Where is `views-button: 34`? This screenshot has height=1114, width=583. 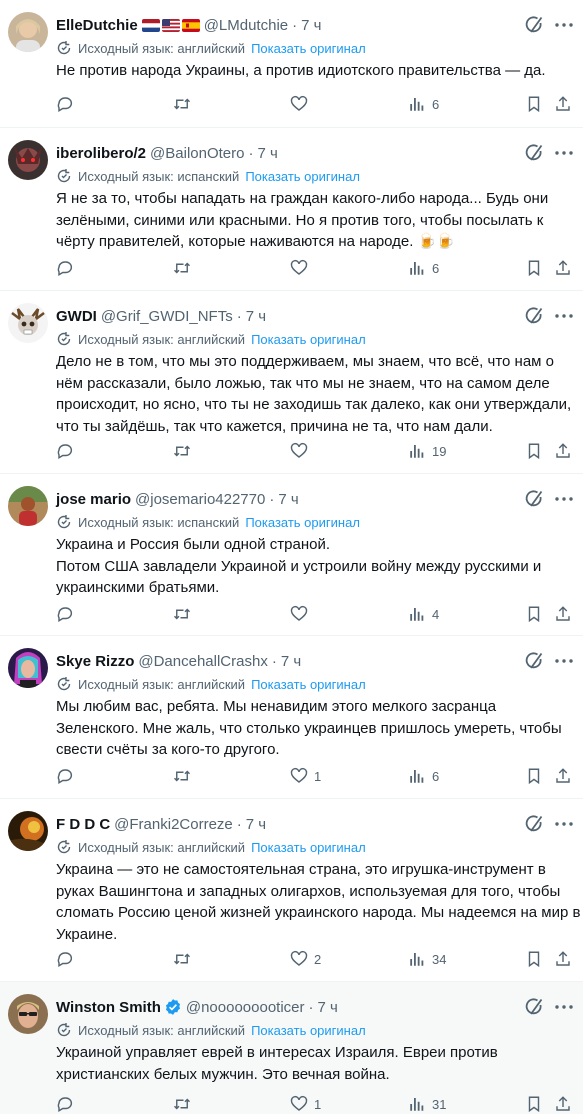 views-button: 34 is located at coordinates (427, 959).